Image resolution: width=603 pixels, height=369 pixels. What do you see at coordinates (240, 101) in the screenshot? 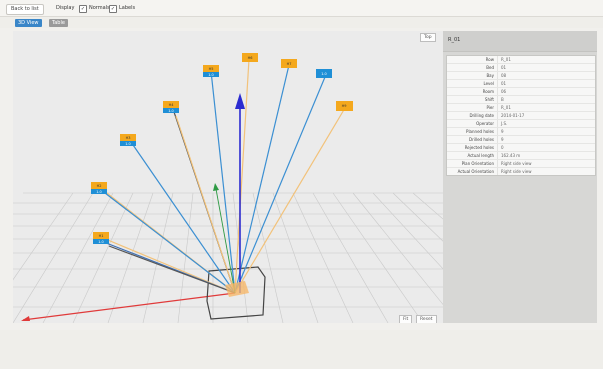
I see `y-axis-arrow-icon` at bounding box center [240, 101].